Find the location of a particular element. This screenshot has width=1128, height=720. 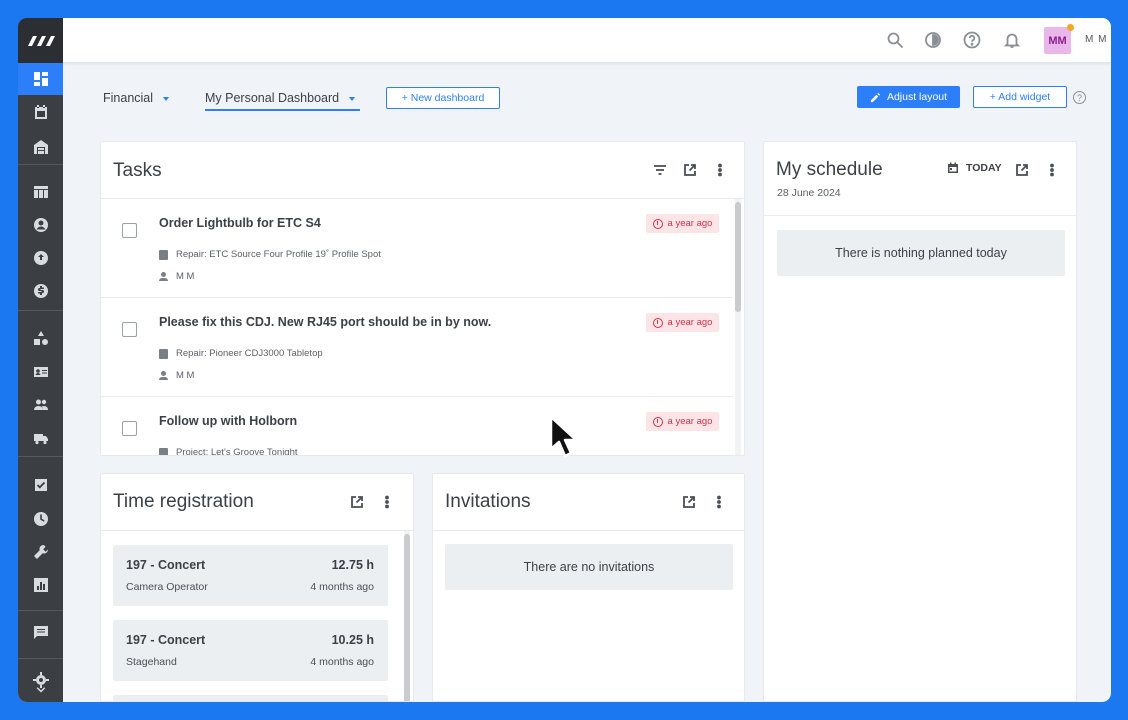

help-icon: ? is located at coordinates (1079, 97).